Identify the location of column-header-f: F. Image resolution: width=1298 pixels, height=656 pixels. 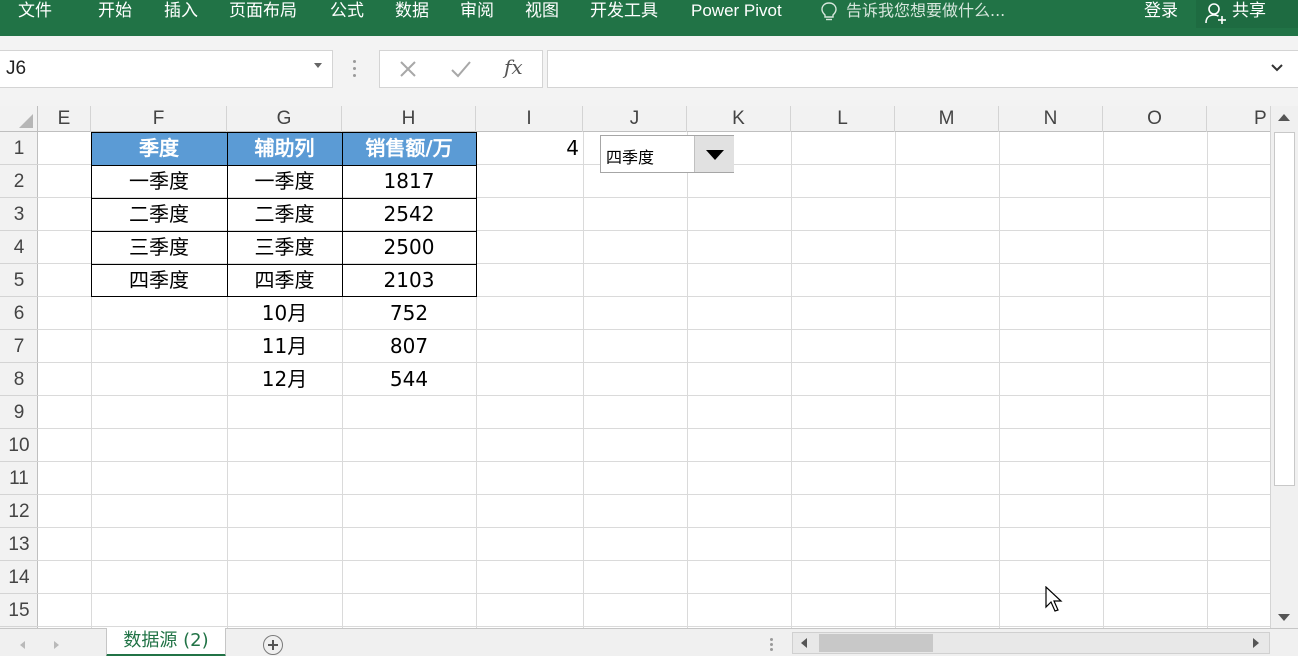
(159, 119).